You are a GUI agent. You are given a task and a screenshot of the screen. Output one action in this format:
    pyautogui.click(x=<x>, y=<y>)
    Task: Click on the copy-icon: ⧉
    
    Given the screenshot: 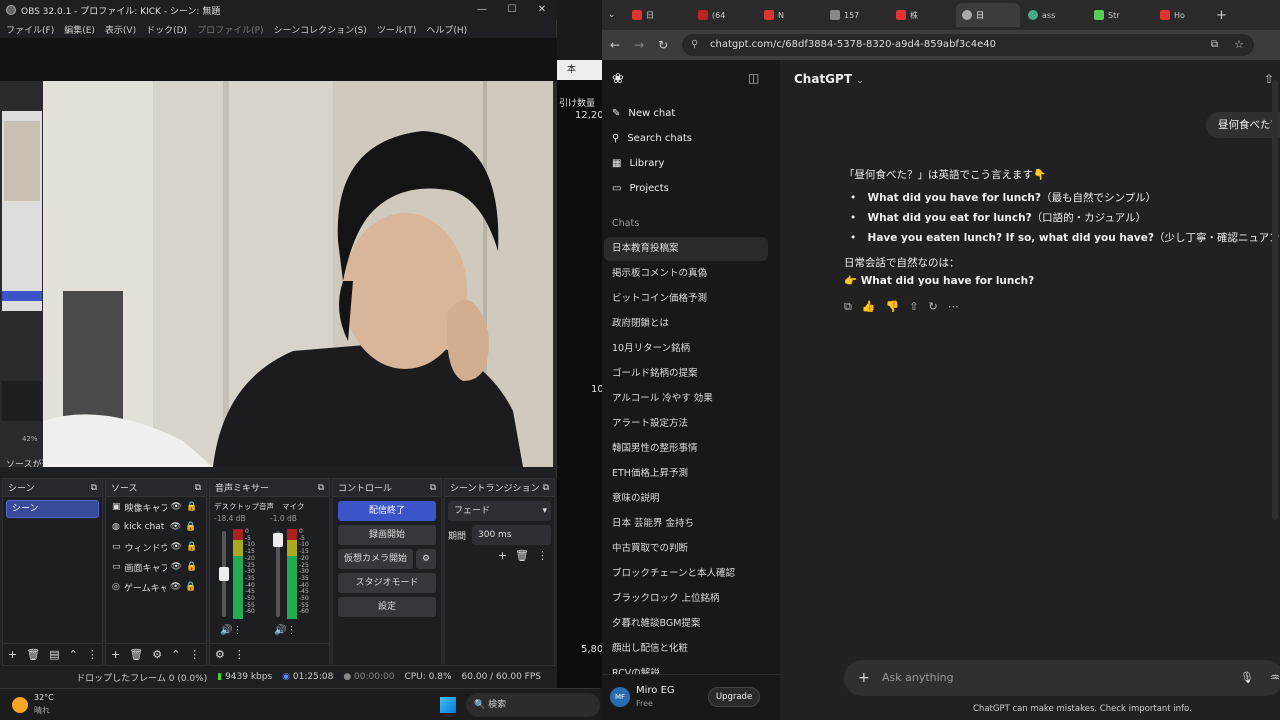 What is the action you would take?
    pyautogui.click(x=848, y=307)
    